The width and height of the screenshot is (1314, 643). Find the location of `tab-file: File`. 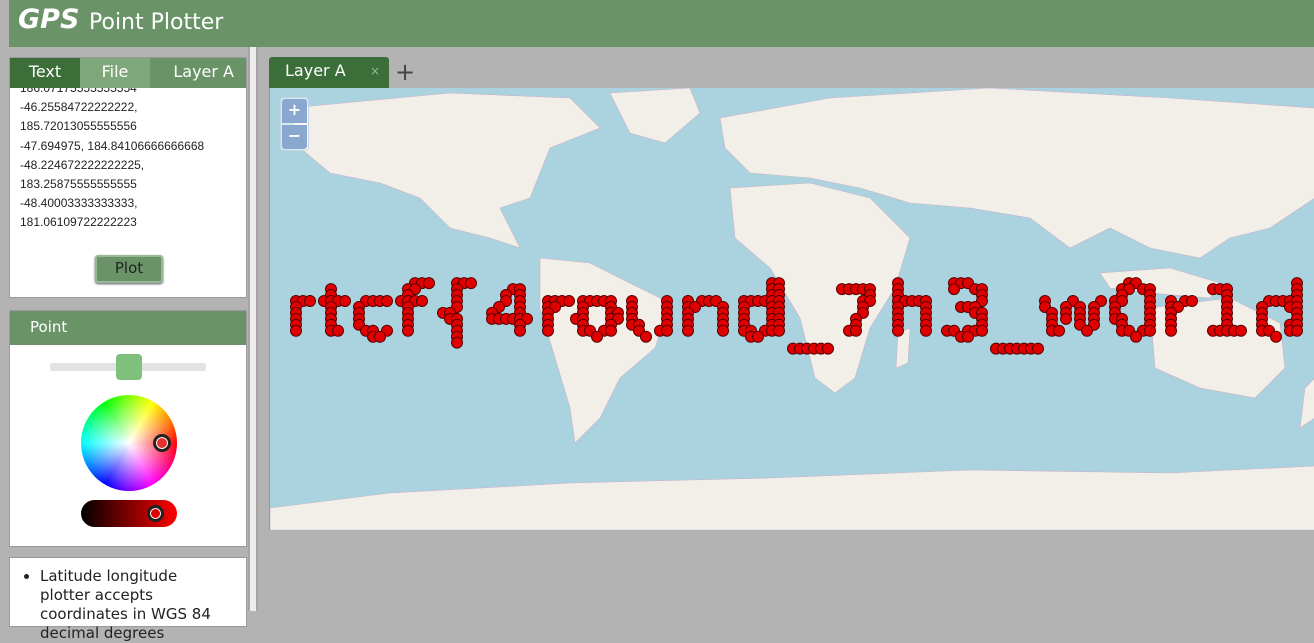

tab-file: File is located at coordinates (115, 73).